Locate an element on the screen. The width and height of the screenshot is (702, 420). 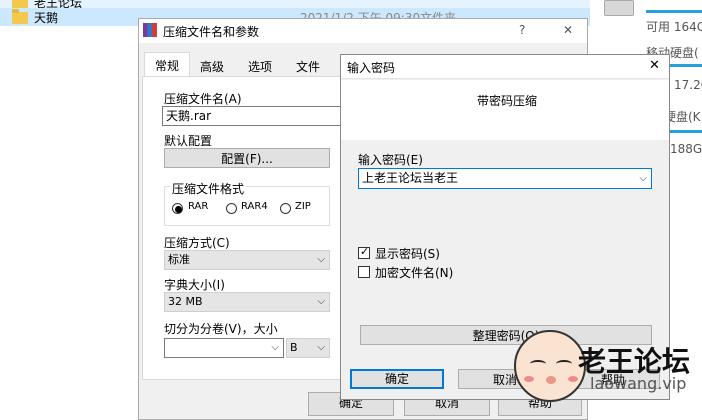
show-password-checkbox: ✓ is located at coordinates (364, 252).